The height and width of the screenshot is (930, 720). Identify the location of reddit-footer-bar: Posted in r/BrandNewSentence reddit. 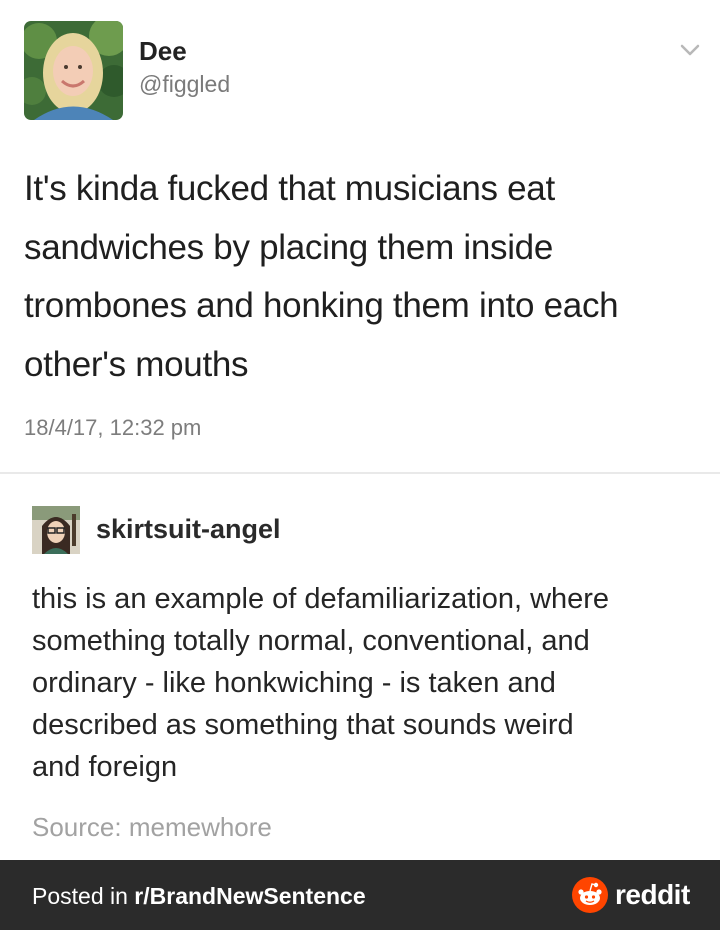
(360, 895).